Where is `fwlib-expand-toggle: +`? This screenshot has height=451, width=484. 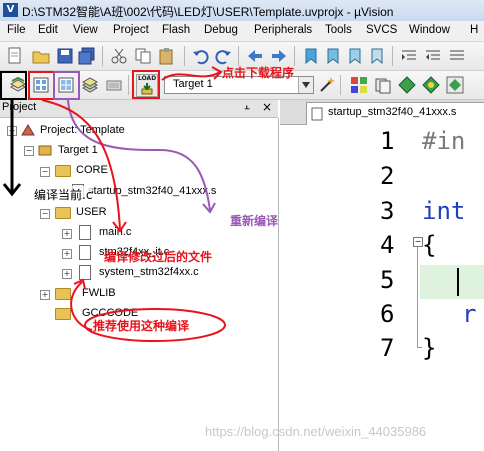
fwlib-expand-toggle: + is located at coordinates (45, 295).